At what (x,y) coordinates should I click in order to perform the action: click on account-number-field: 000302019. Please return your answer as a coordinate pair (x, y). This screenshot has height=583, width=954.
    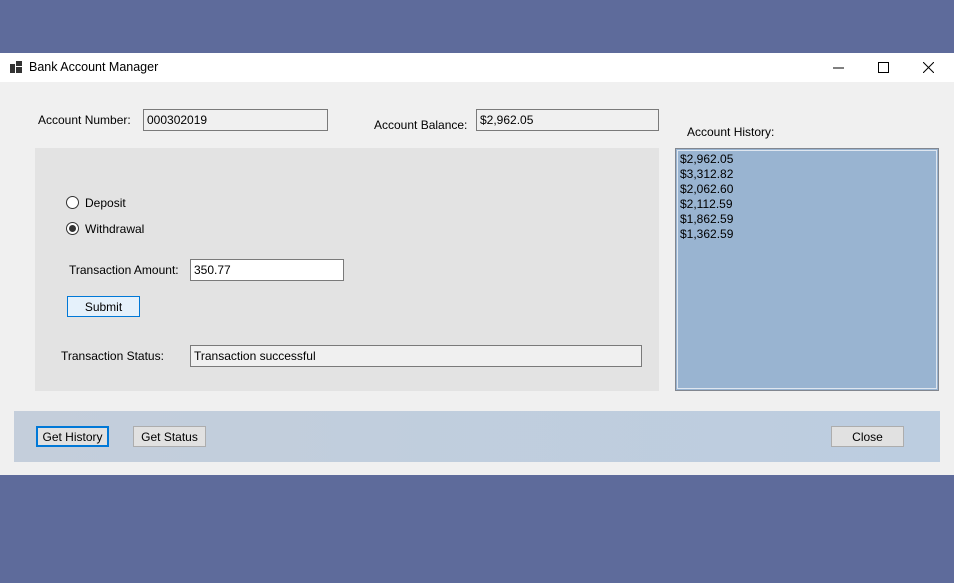
    Looking at the image, I should click on (235, 120).